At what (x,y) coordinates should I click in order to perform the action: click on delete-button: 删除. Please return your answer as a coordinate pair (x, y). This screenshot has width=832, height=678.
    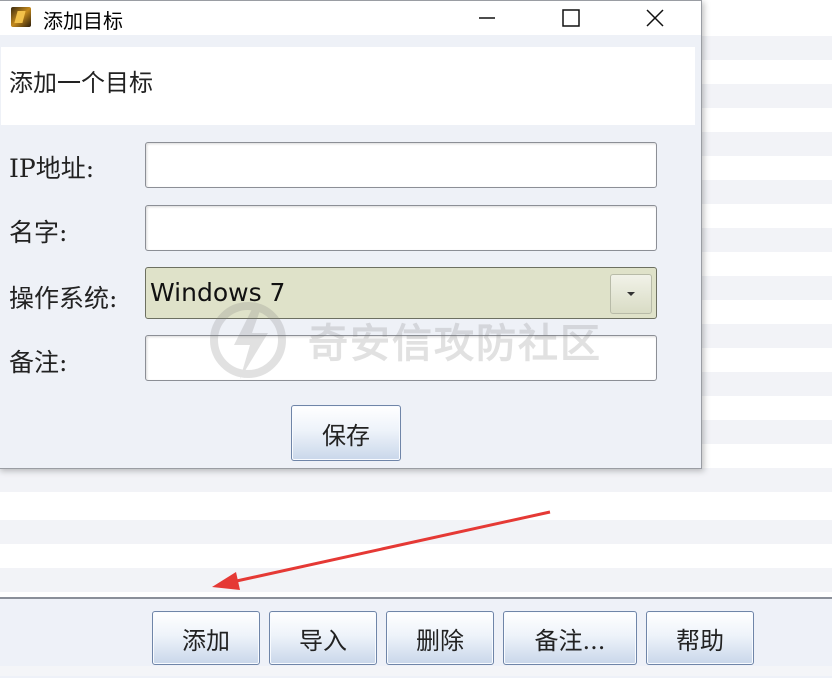
    Looking at the image, I should click on (440, 638).